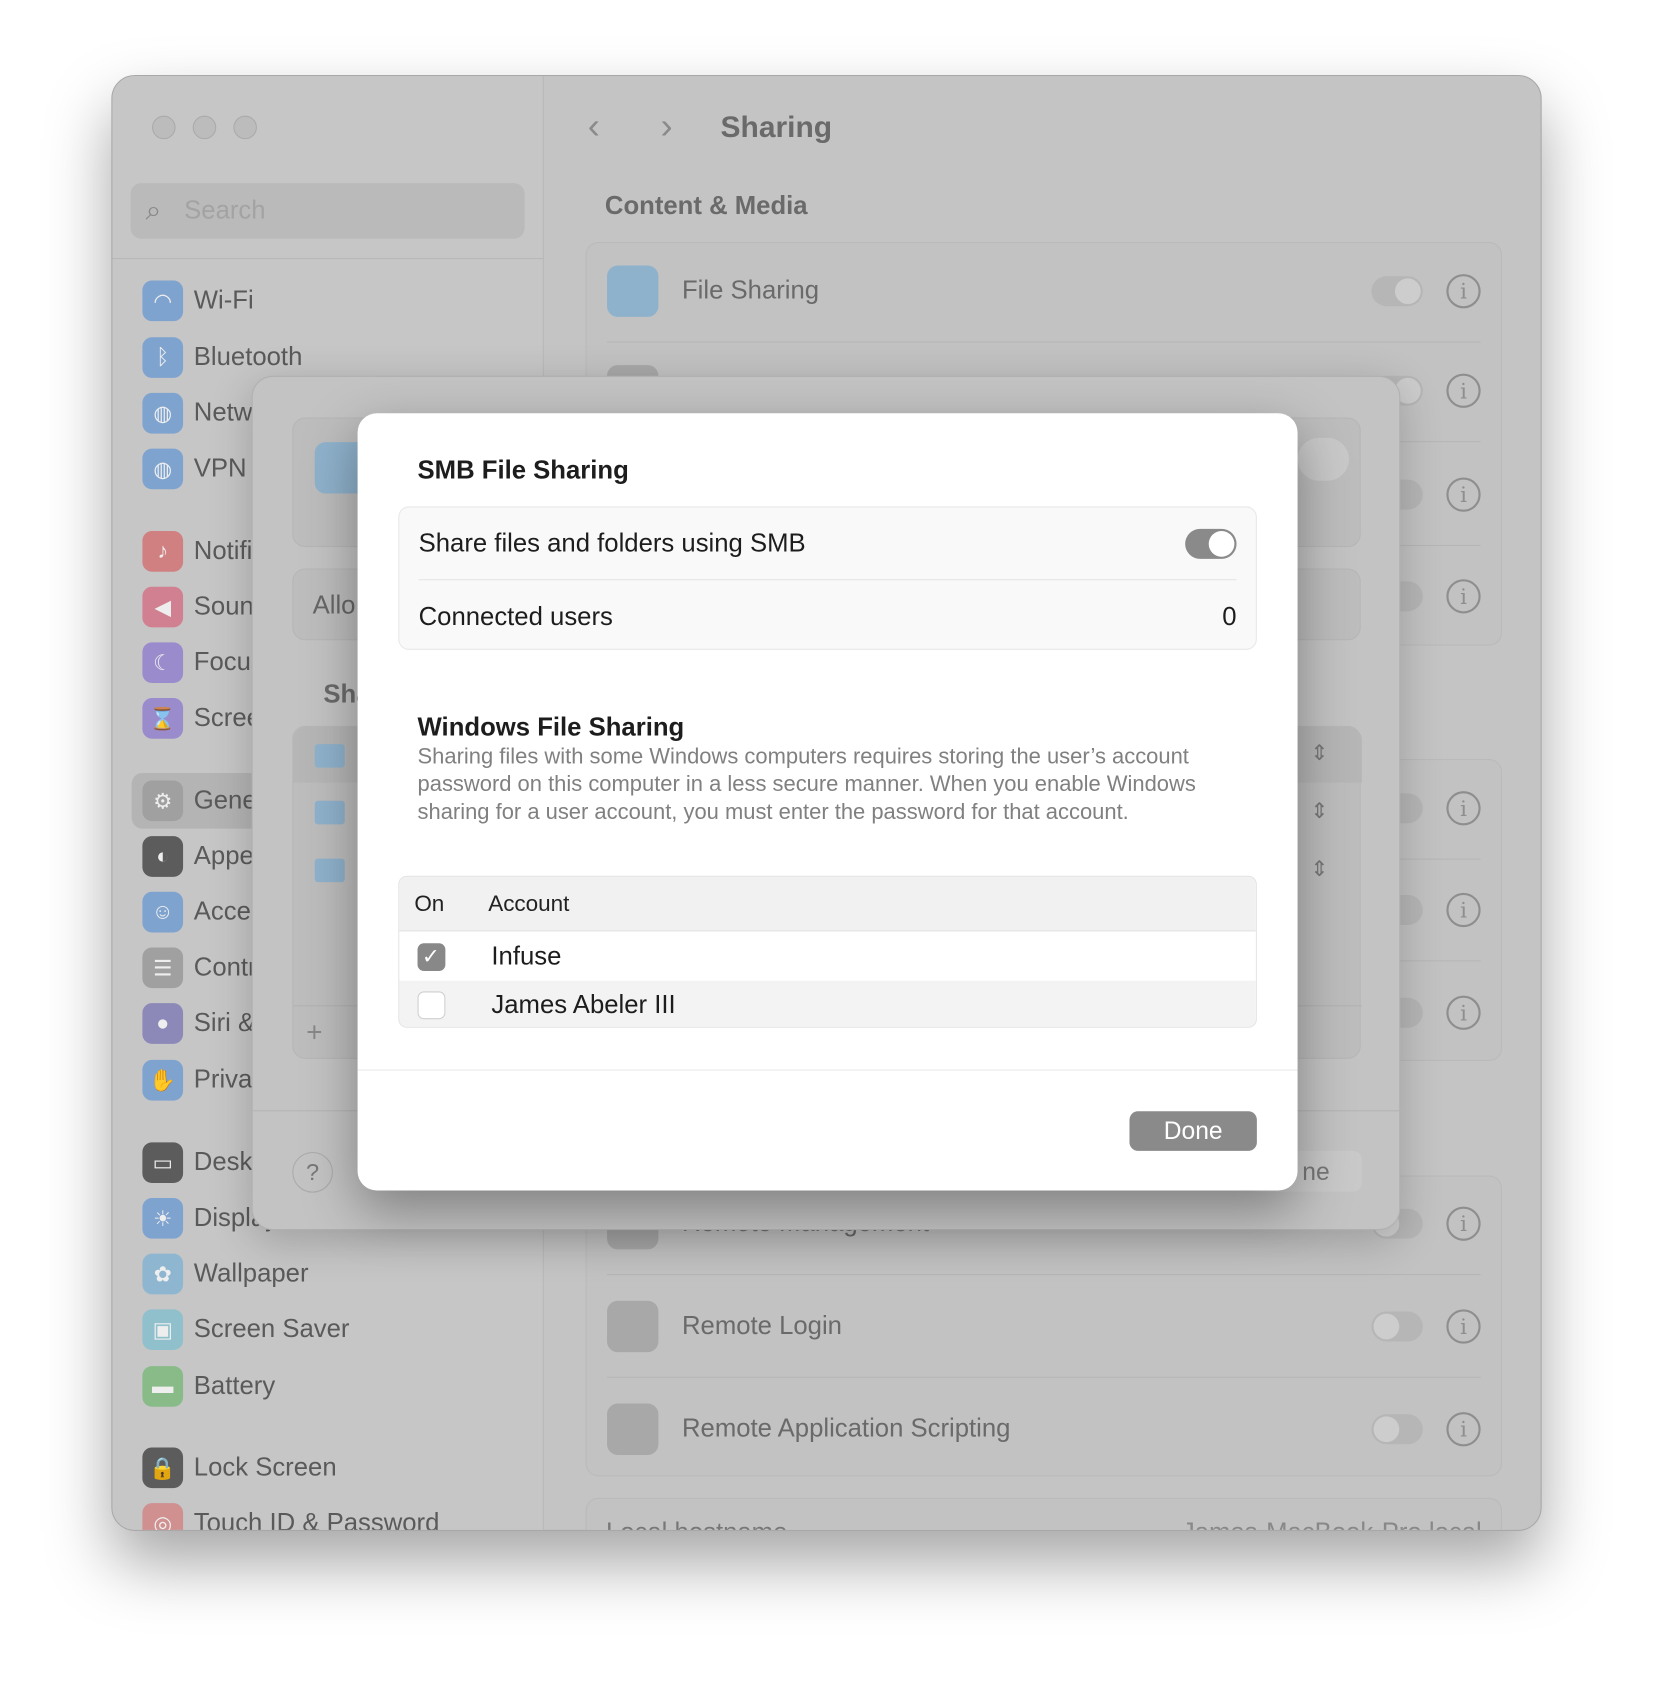  I want to click on hostname-value: James-MacBook-Pro.local, so click(1332, 1524).